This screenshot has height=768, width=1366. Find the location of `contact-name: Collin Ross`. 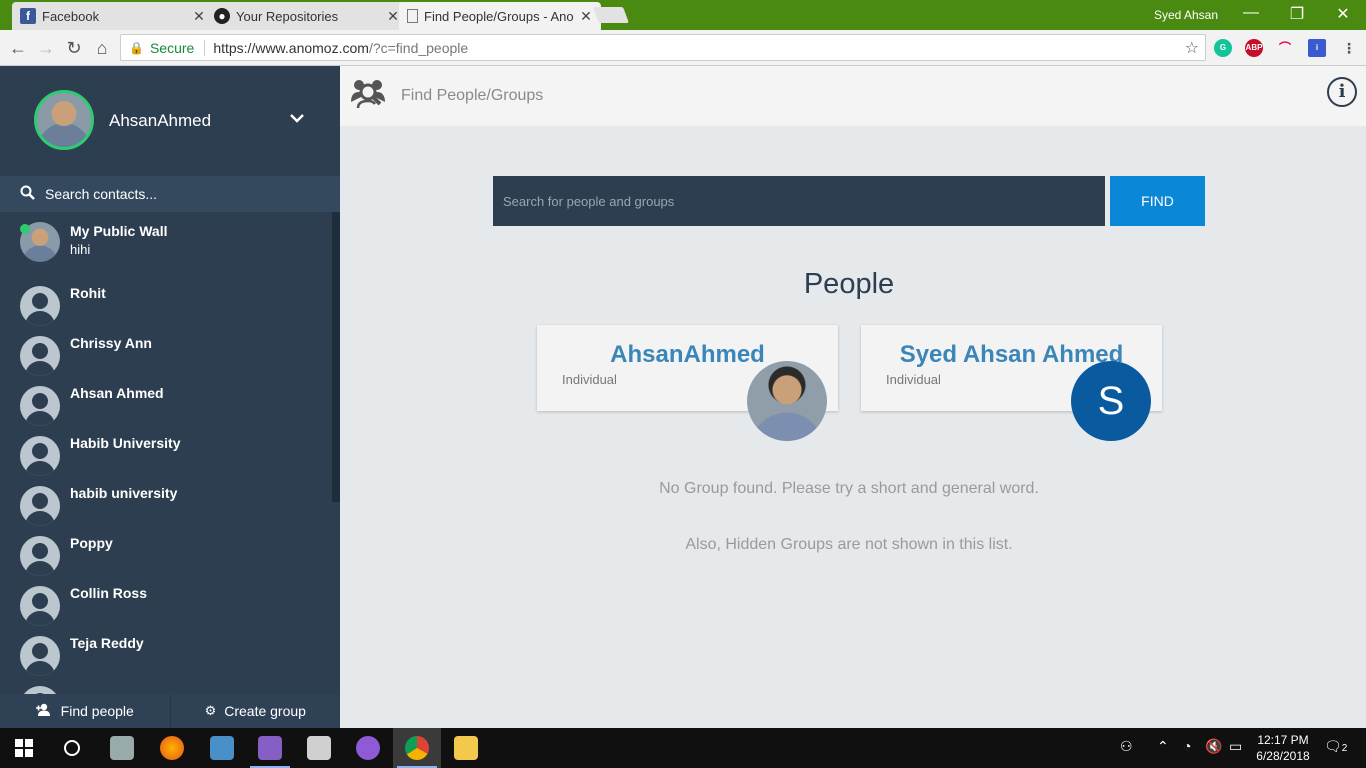

contact-name: Collin Ross is located at coordinates (109, 593).